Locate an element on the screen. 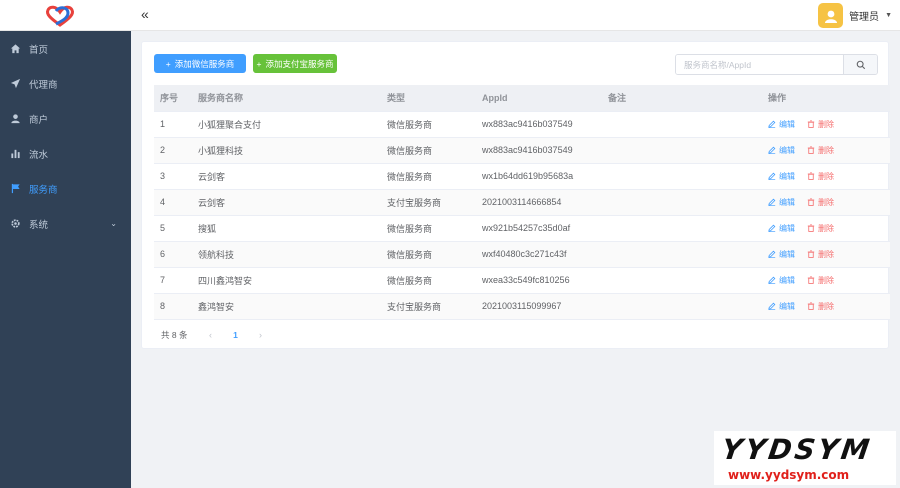 The height and width of the screenshot is (488, 900). user-menu: 管理员 ▼ is located at coordinates (855, 15).